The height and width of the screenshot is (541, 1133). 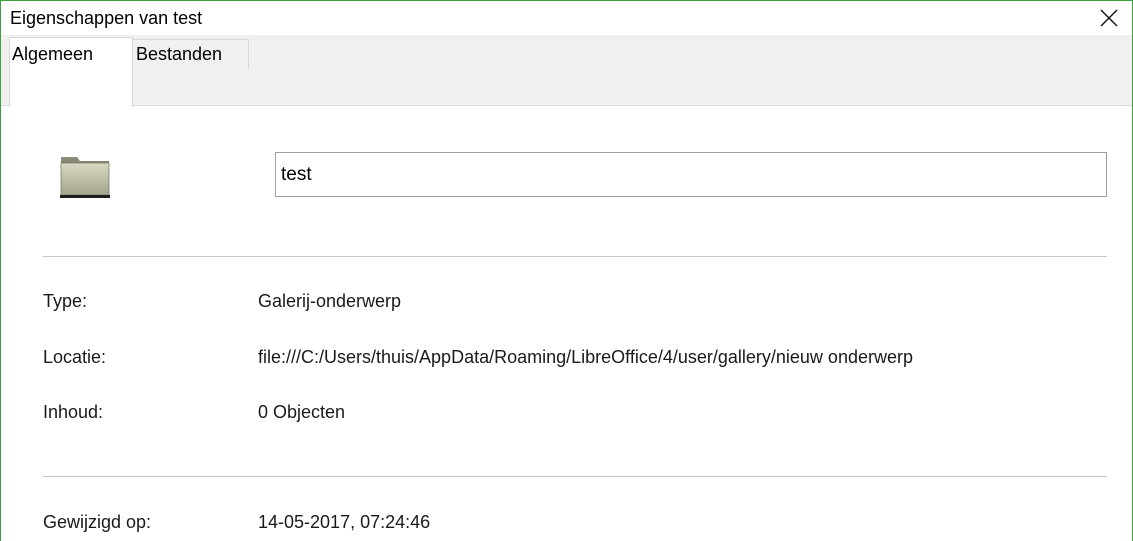 What do you see at coordinates (344, 522) in the screenshot?
I see `modified-value: 14-05-2017, 07:24:46` at bounding box center [344, 522].